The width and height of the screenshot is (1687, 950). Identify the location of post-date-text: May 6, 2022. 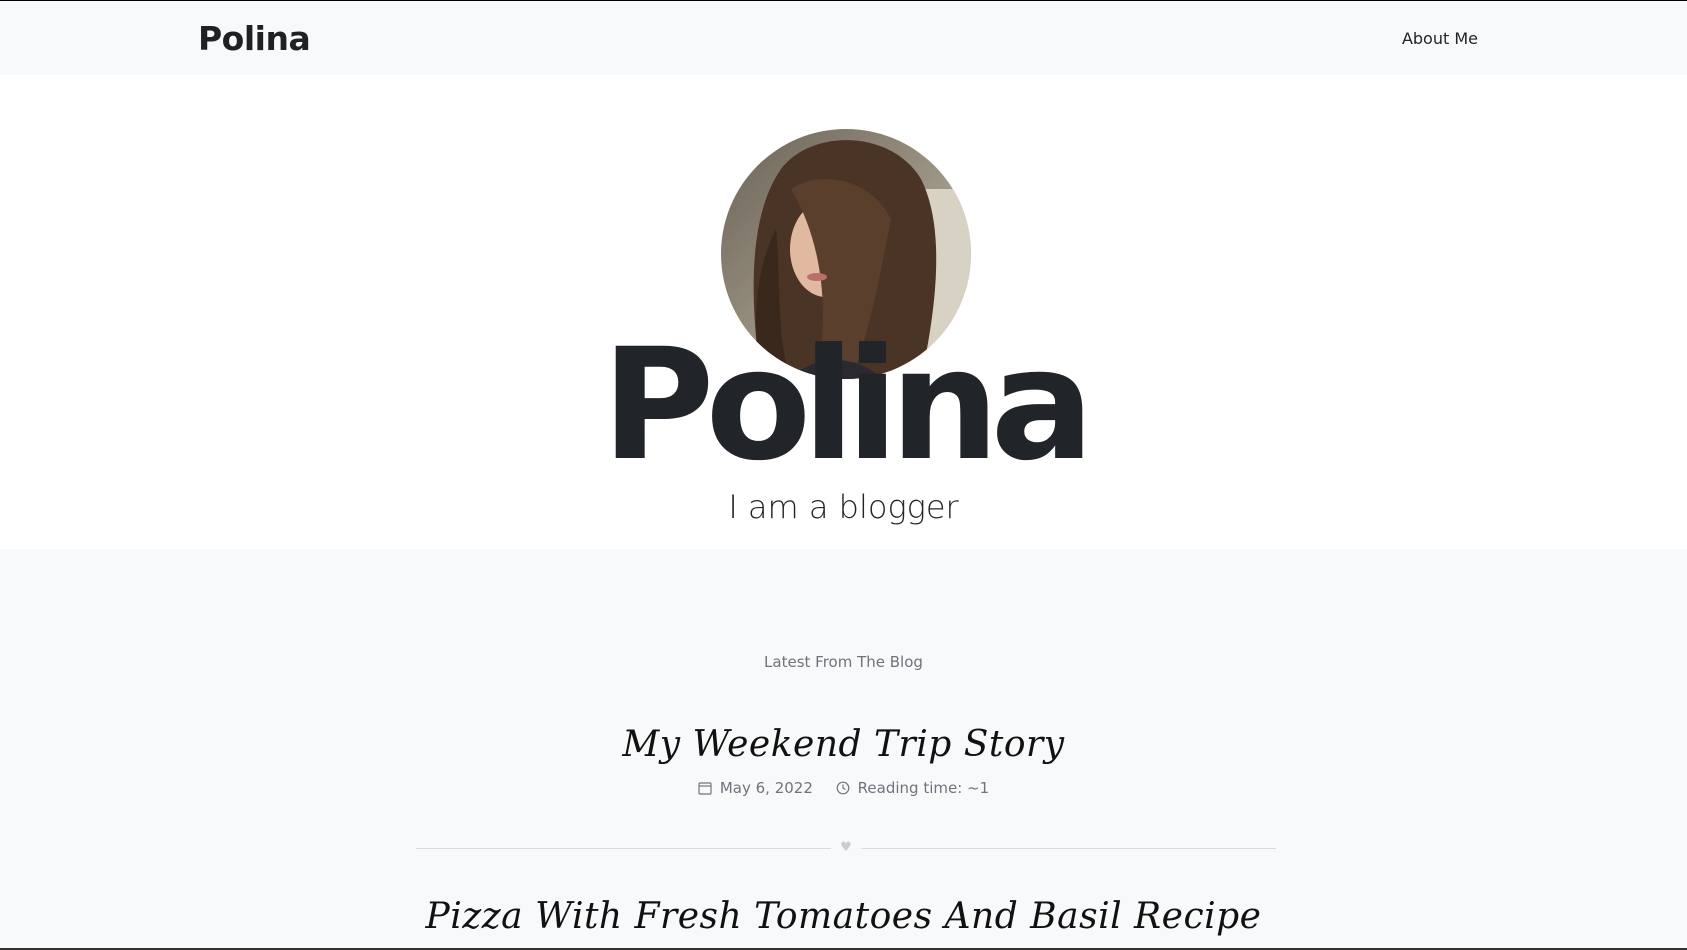
(766, 788).